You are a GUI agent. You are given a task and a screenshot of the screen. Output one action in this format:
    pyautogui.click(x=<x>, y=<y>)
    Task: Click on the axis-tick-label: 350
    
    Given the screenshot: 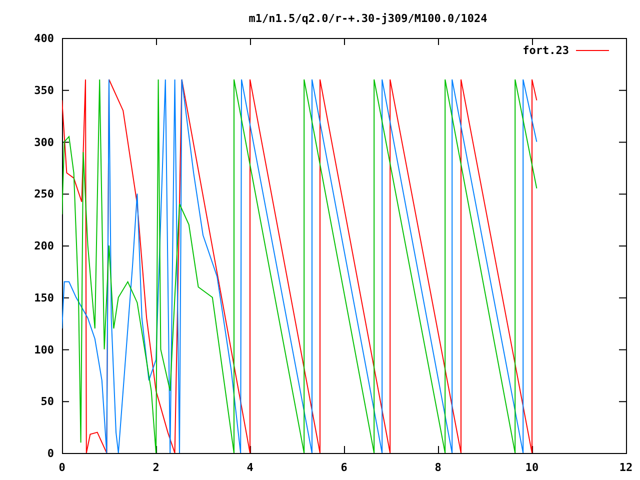 What is the action you would take?
    pyautogui.click(x=44, y=90)
    